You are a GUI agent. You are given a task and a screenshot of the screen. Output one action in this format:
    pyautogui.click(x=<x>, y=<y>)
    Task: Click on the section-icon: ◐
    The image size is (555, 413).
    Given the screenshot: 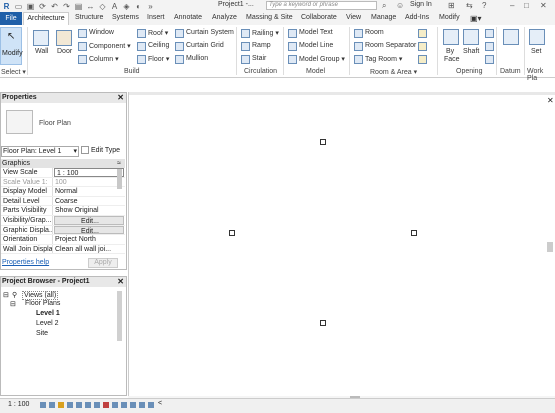 What is the action you would take?
    pyautogui.click(x=138, y=6)
    